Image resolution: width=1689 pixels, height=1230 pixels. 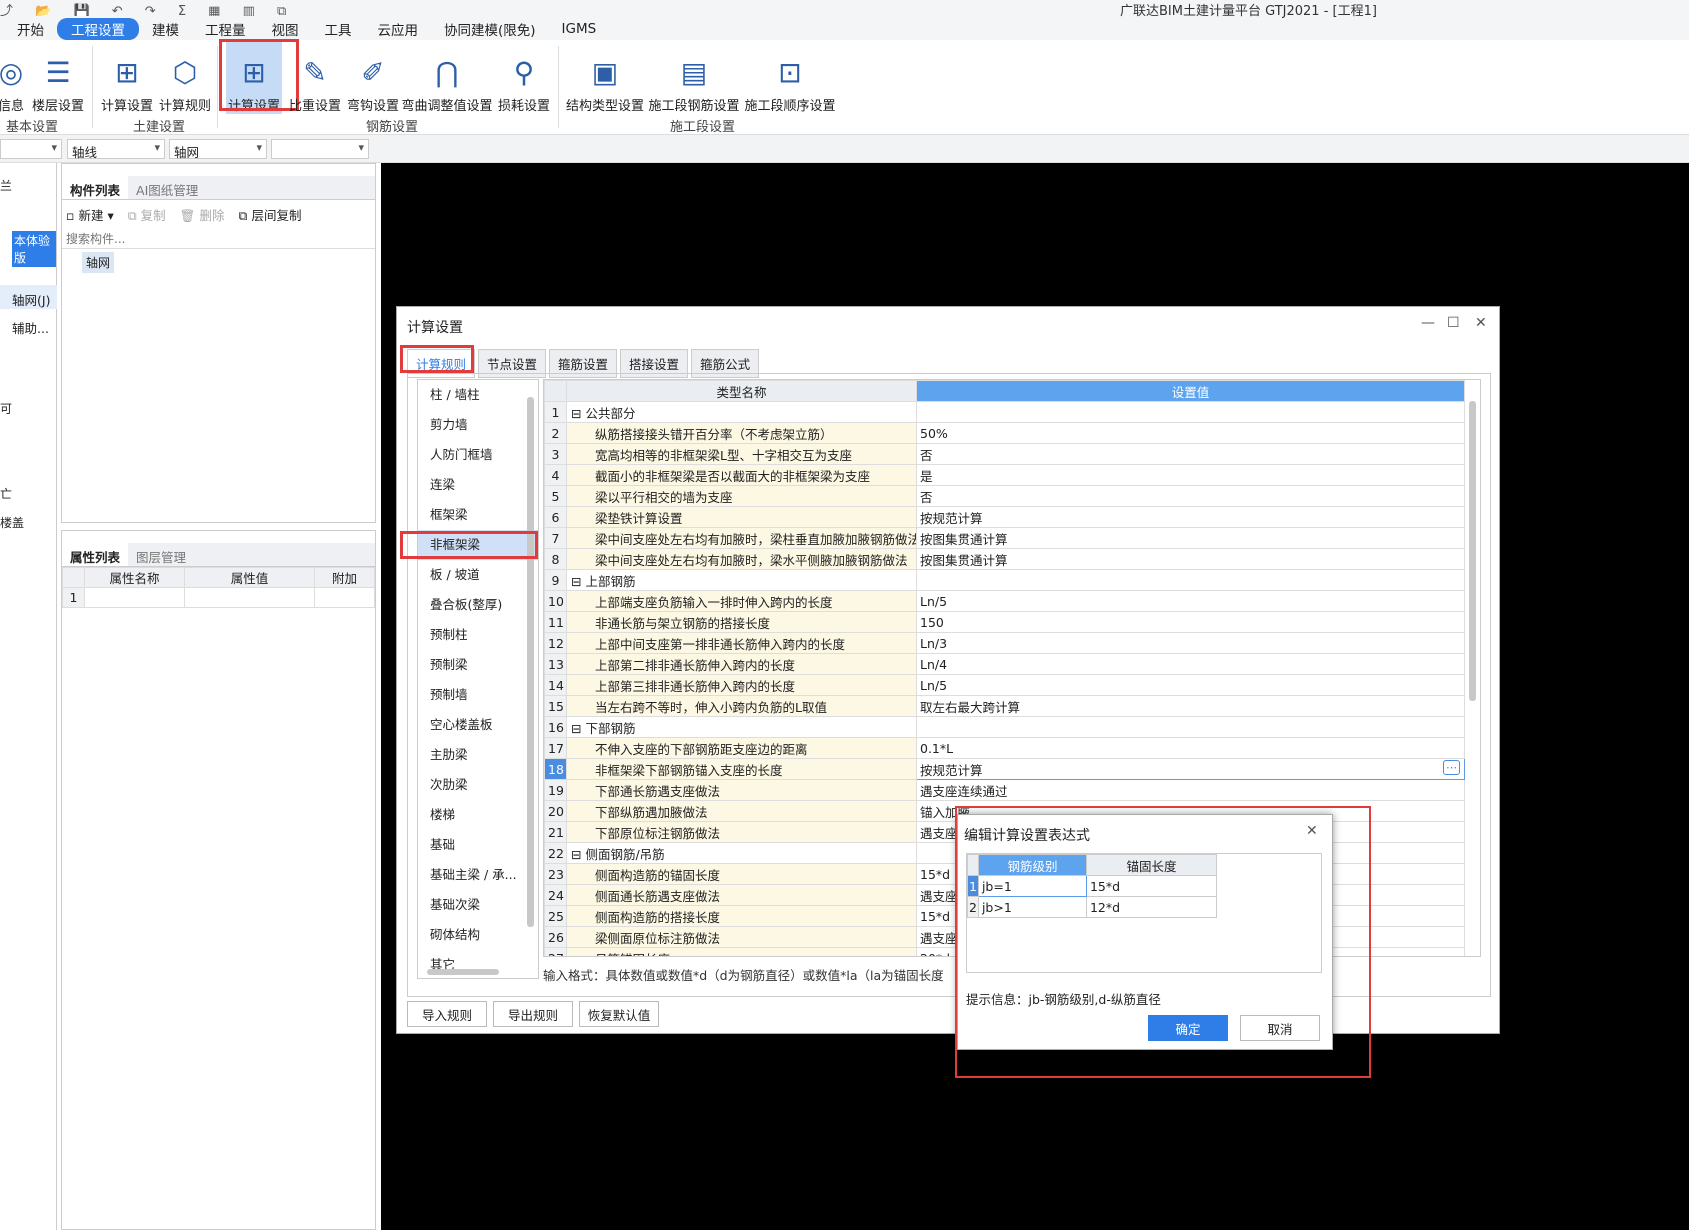 I want to click on ribbon-stage-rebar-button: ▤ 施工段钢筋设置, so click(x=694, y=78).